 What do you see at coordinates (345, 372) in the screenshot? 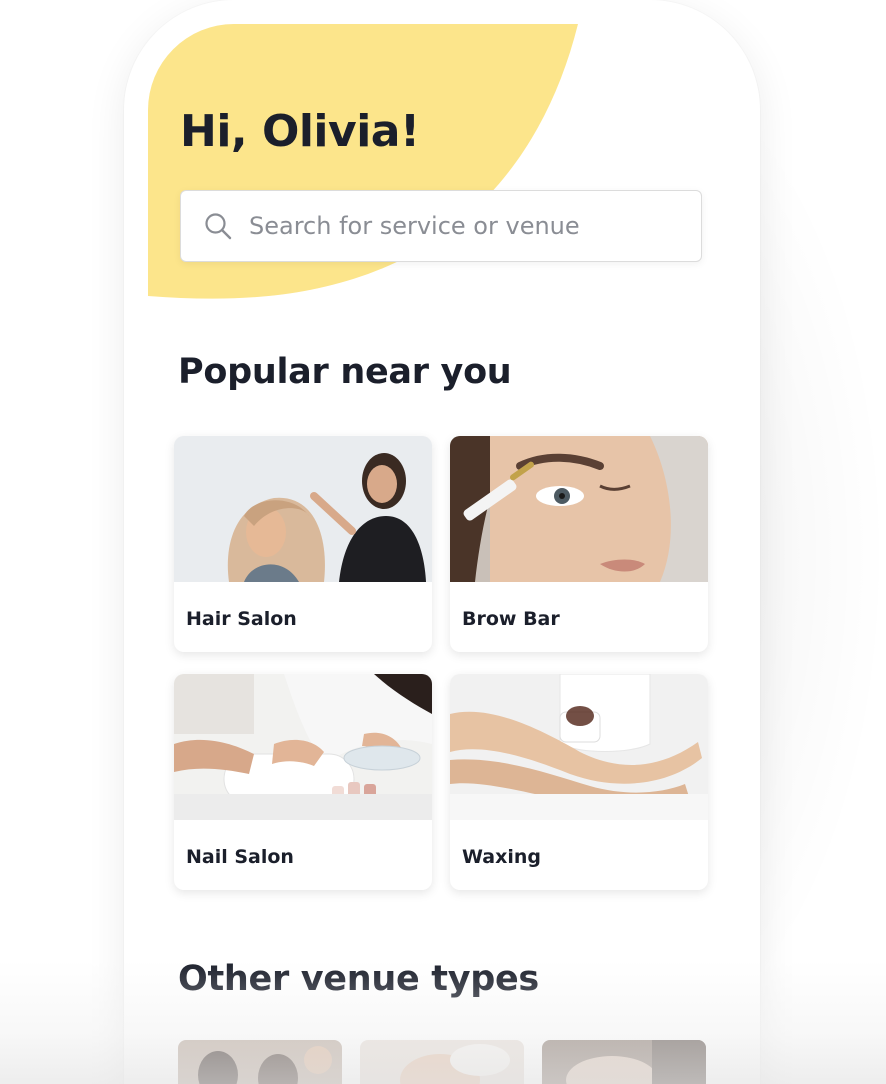
I see `popular-section-title: Popular near you` at bounding box center [345, 372].